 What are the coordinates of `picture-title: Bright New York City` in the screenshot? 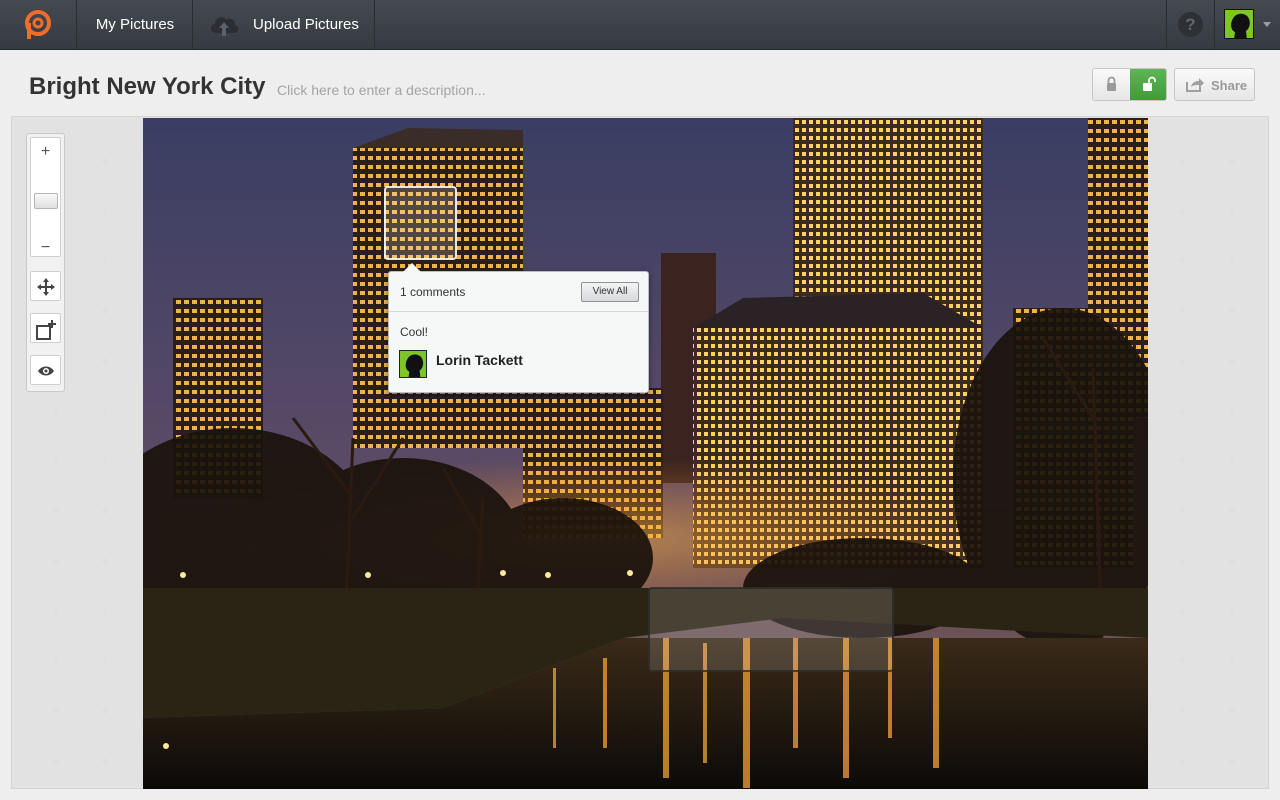 It's located at (147, 87).